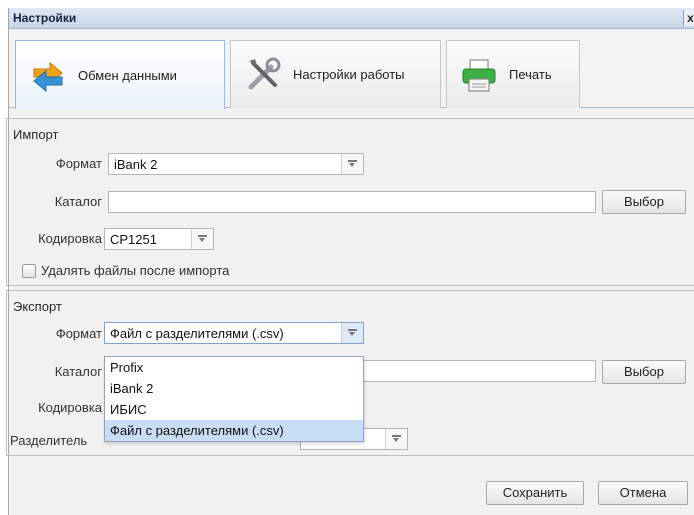  Describe the element at coordinates (349, 74) in the screenshot. I see `tab-label: Настройки работы` at that location.